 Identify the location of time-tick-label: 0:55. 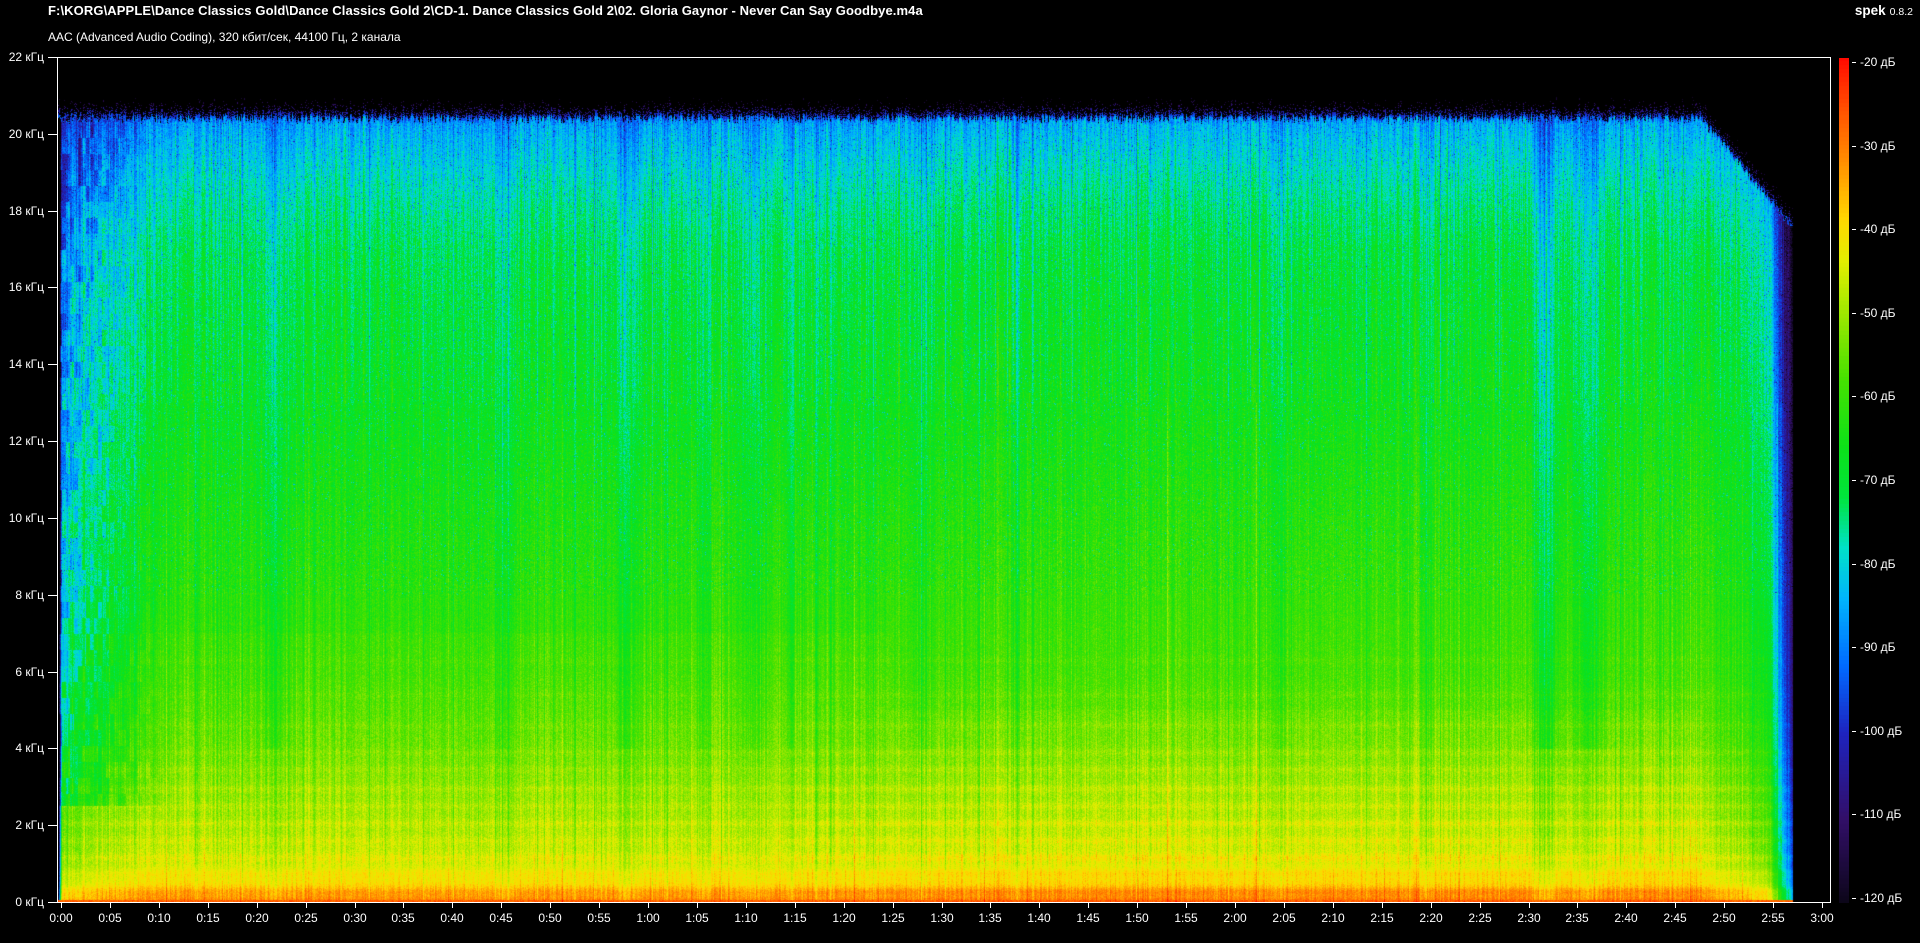
(599, 918).